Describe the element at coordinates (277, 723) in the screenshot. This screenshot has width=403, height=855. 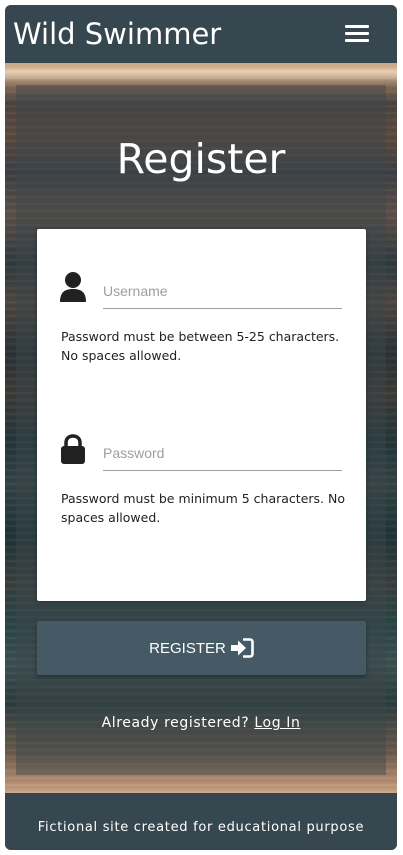
I see `login-link: Log In` at that location.